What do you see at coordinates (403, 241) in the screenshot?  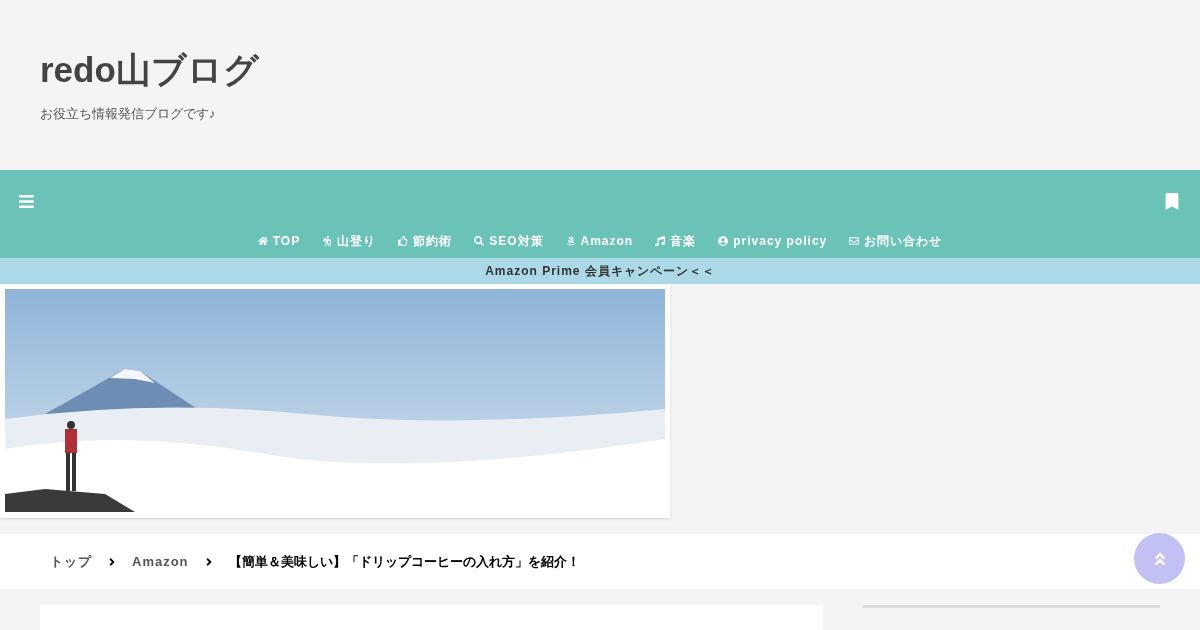 I see `thumbs-up-icon` at bounding box center [403, 241].